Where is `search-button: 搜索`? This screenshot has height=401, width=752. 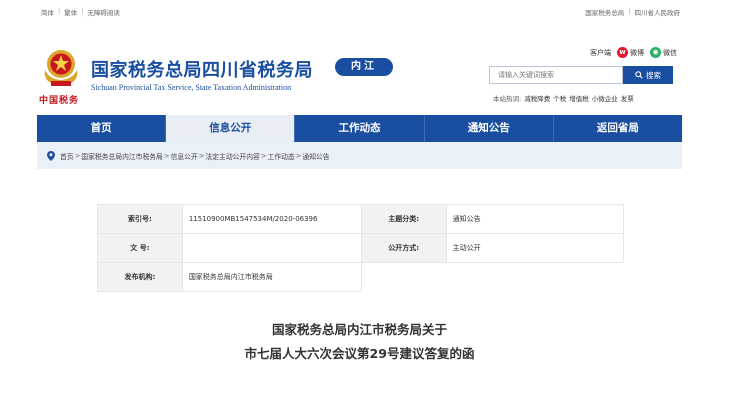
search-button: 搜索 is located at coordinates (648, 75).